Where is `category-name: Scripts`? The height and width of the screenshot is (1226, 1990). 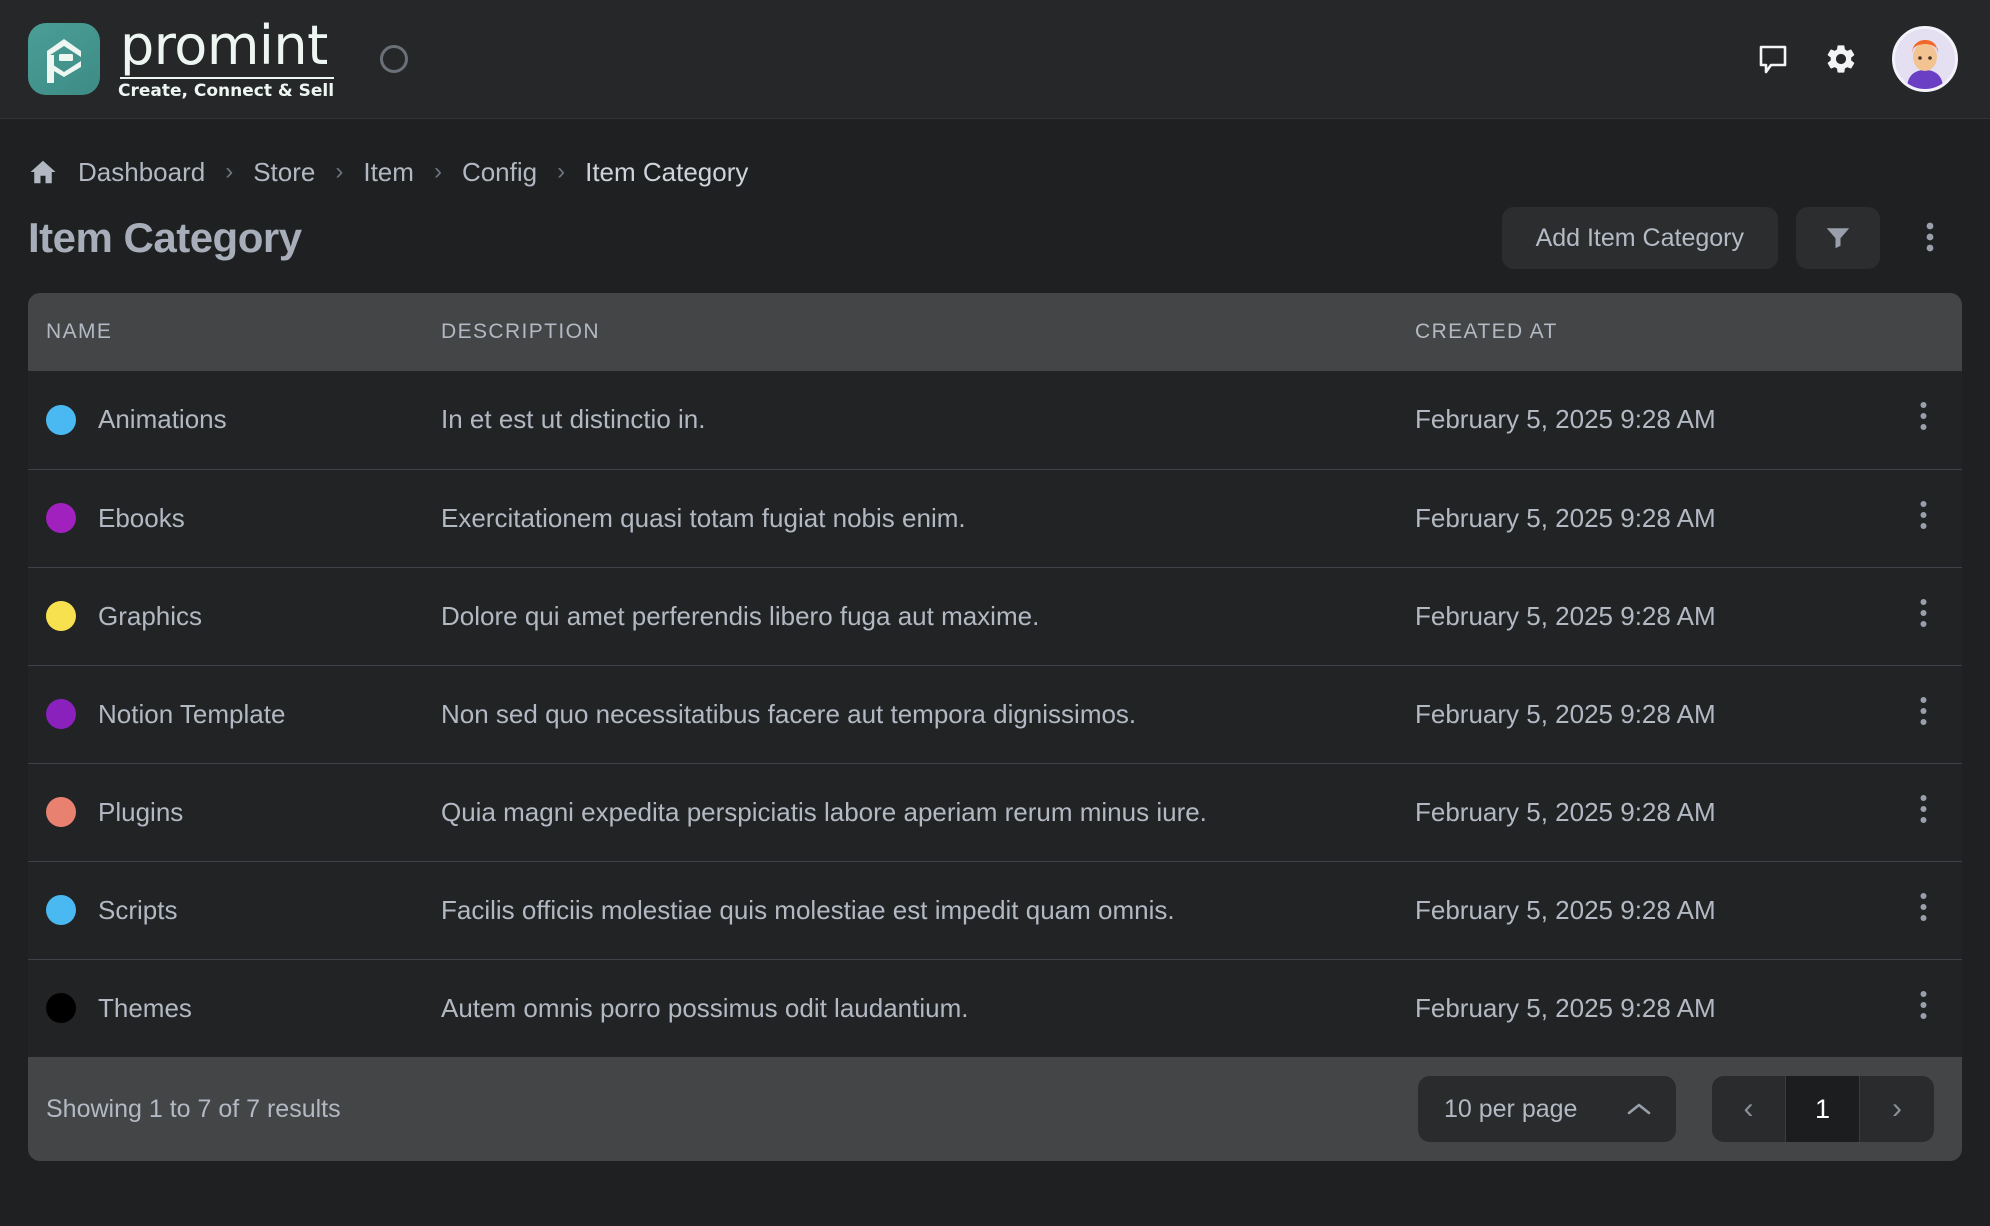
category-name: Scripts is located at coordinates (138, 909).